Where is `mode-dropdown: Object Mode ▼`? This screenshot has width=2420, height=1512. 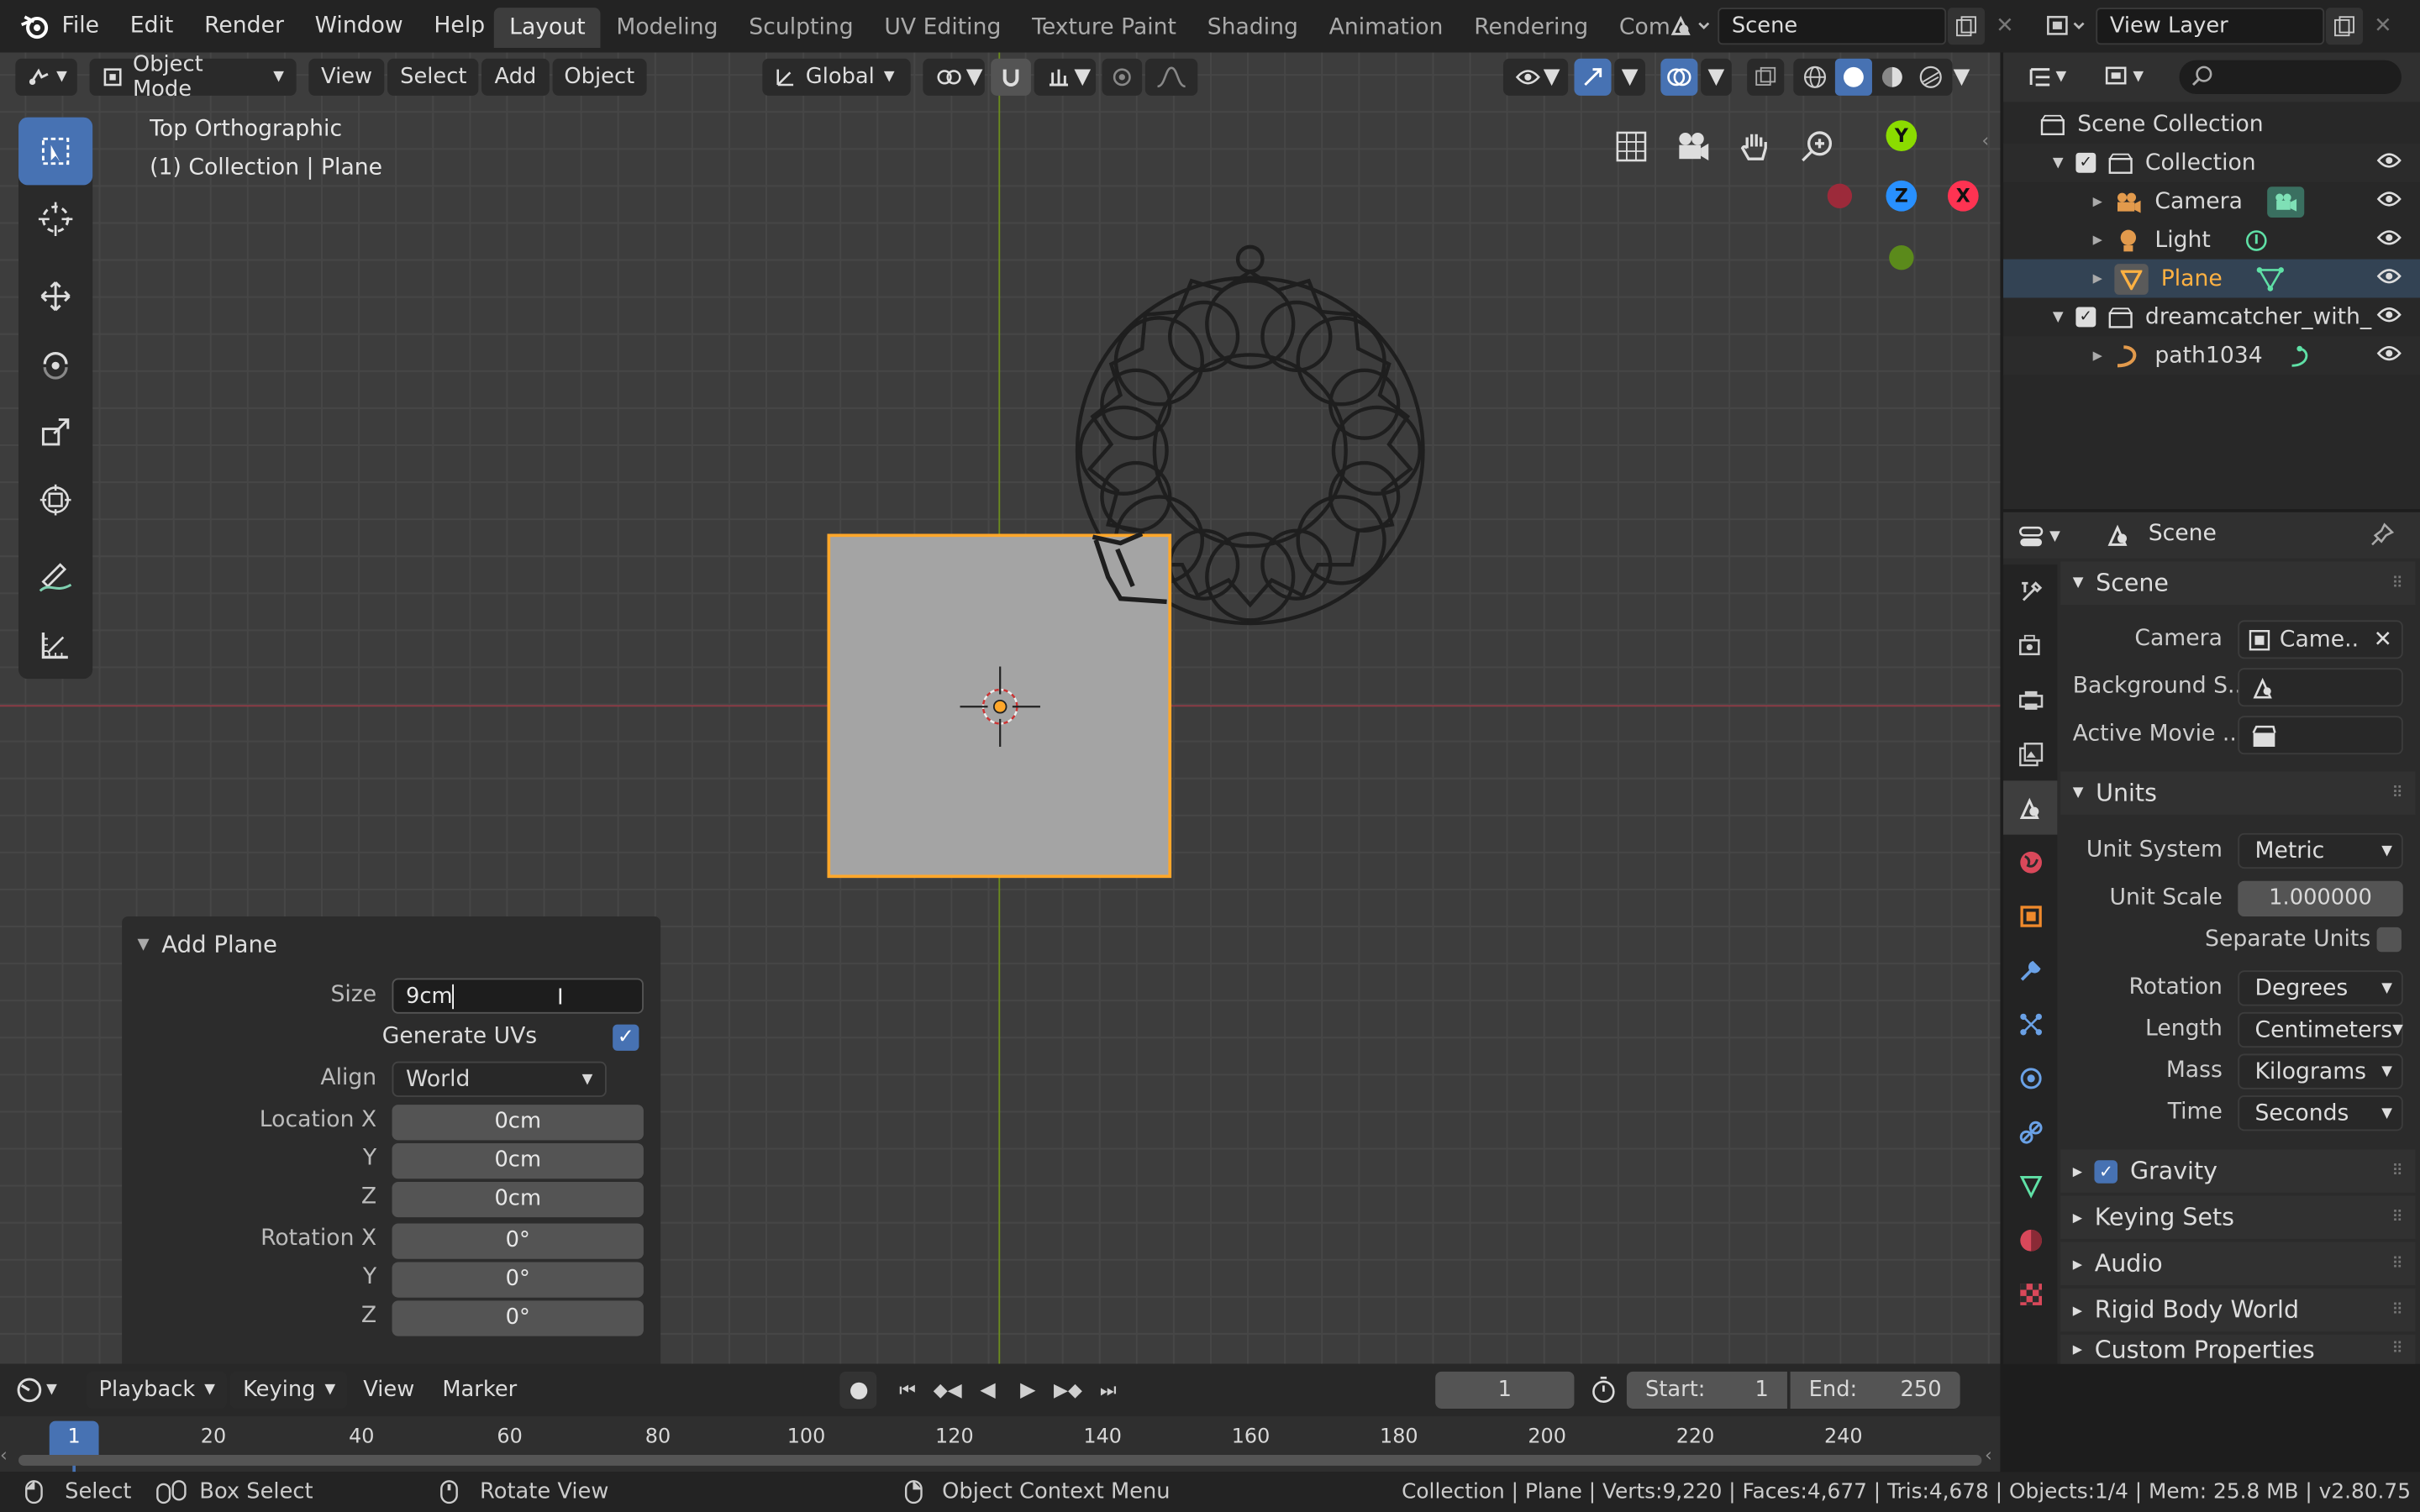 mode-dropdown: Object Mode ▼ is located at coordinates (193, 77).